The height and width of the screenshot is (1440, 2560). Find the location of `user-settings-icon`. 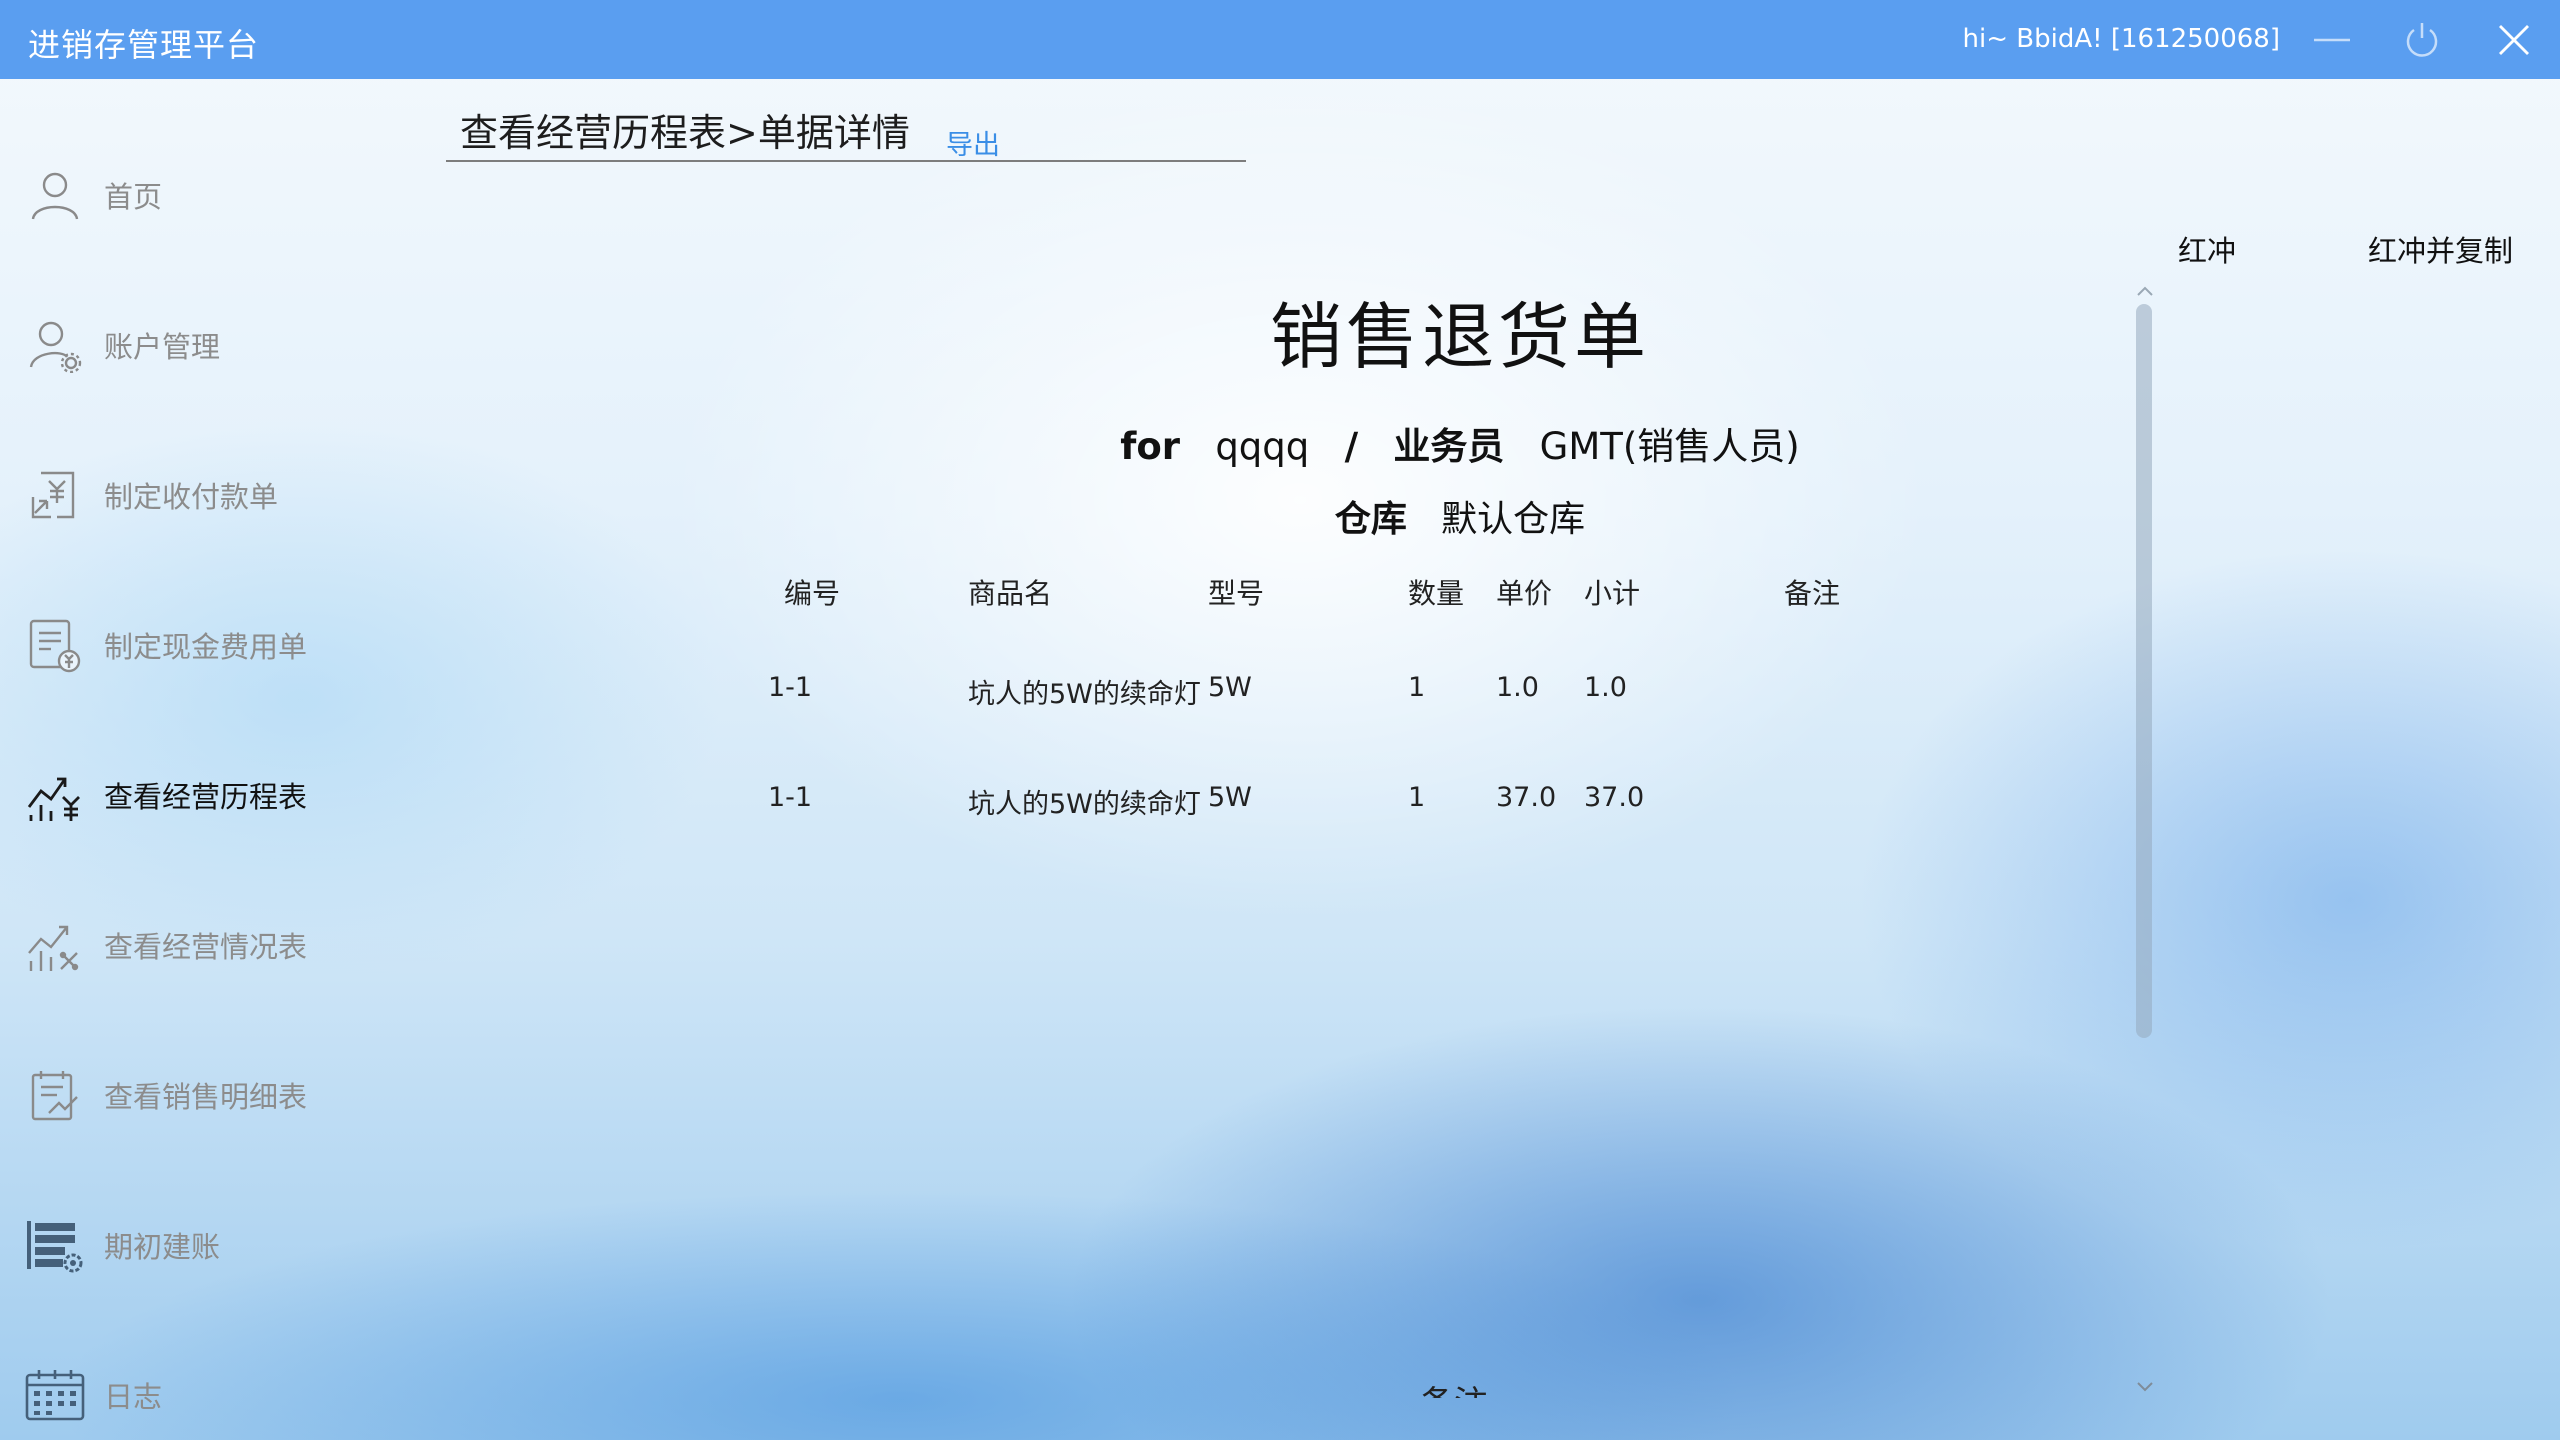

user-settings-icon is located at coordinates (55, 345).